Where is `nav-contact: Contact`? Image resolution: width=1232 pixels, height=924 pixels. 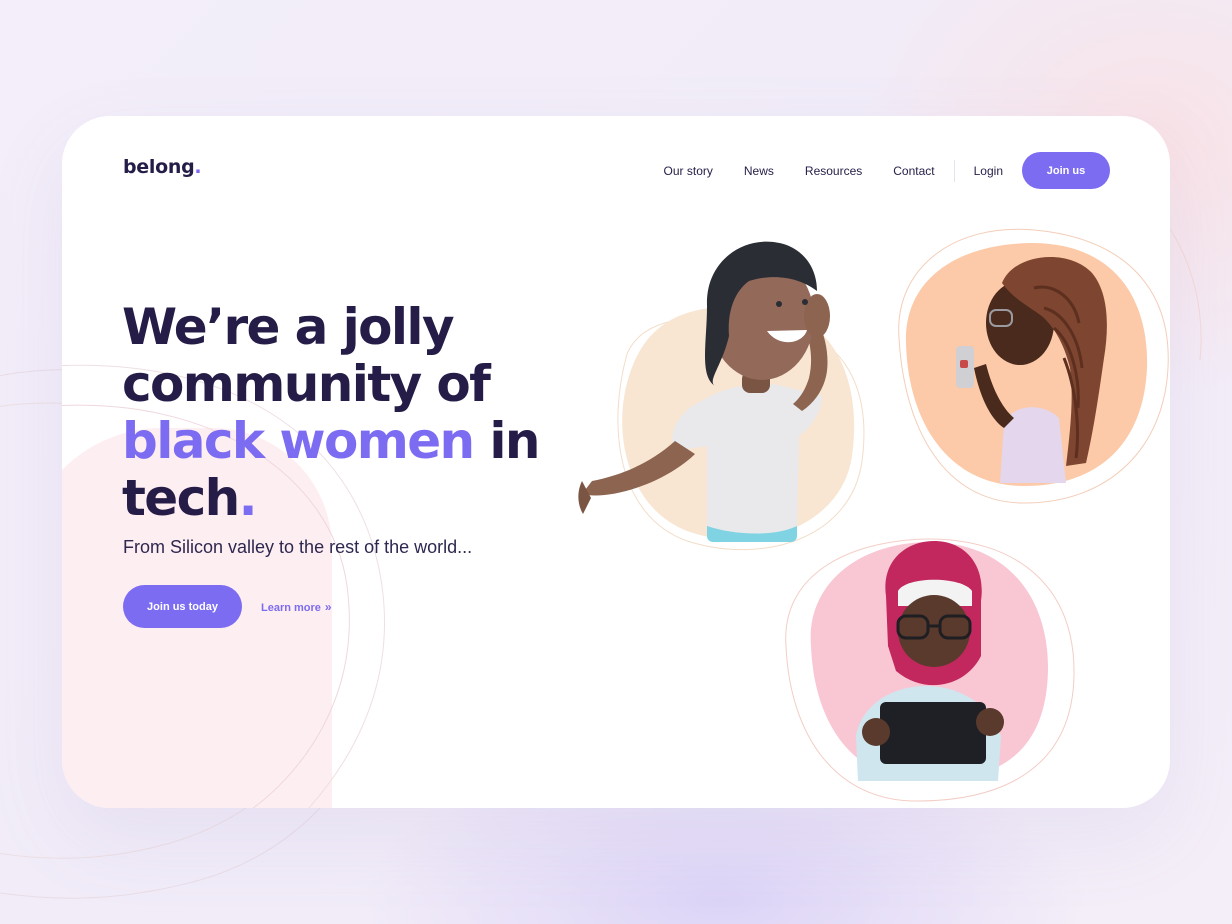
nav-contact: Contact is located at coordinates (913, 171).